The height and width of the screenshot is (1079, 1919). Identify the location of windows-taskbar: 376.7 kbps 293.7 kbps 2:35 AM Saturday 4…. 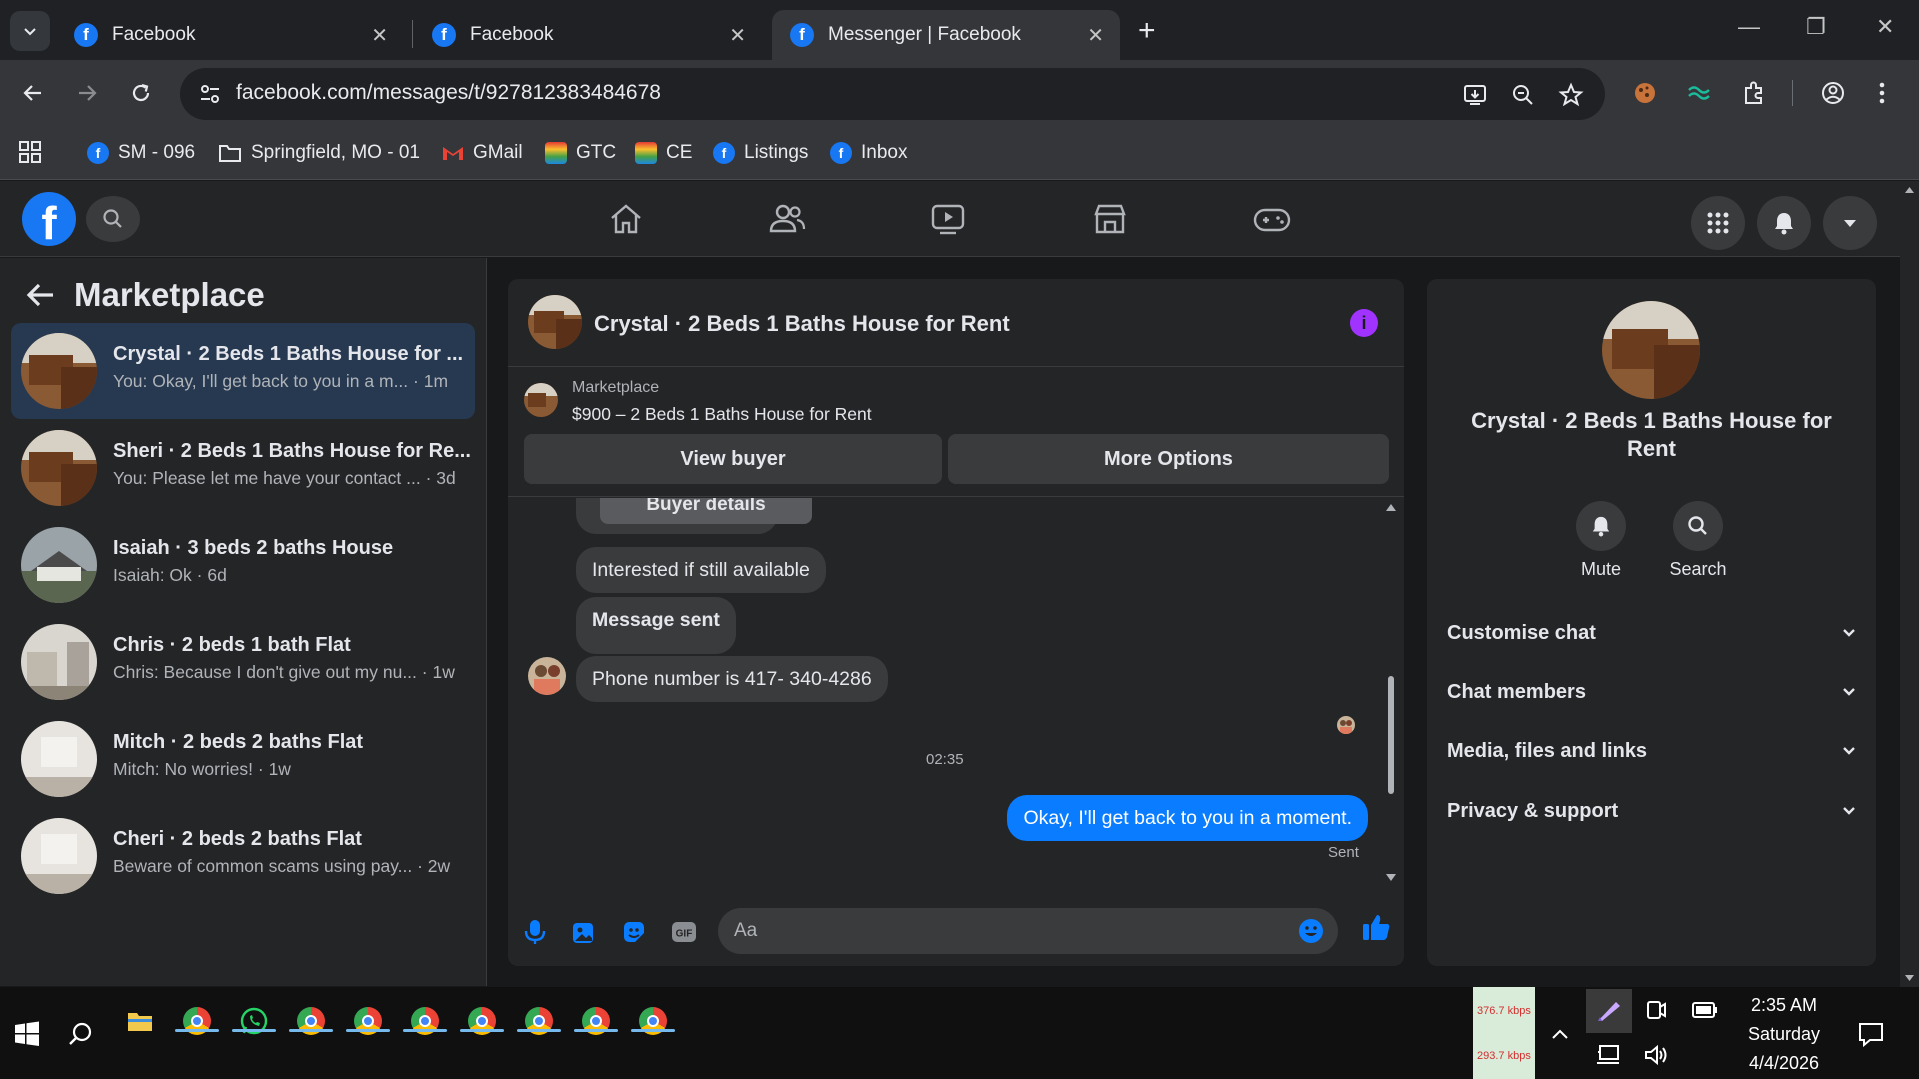
(959, 1033).